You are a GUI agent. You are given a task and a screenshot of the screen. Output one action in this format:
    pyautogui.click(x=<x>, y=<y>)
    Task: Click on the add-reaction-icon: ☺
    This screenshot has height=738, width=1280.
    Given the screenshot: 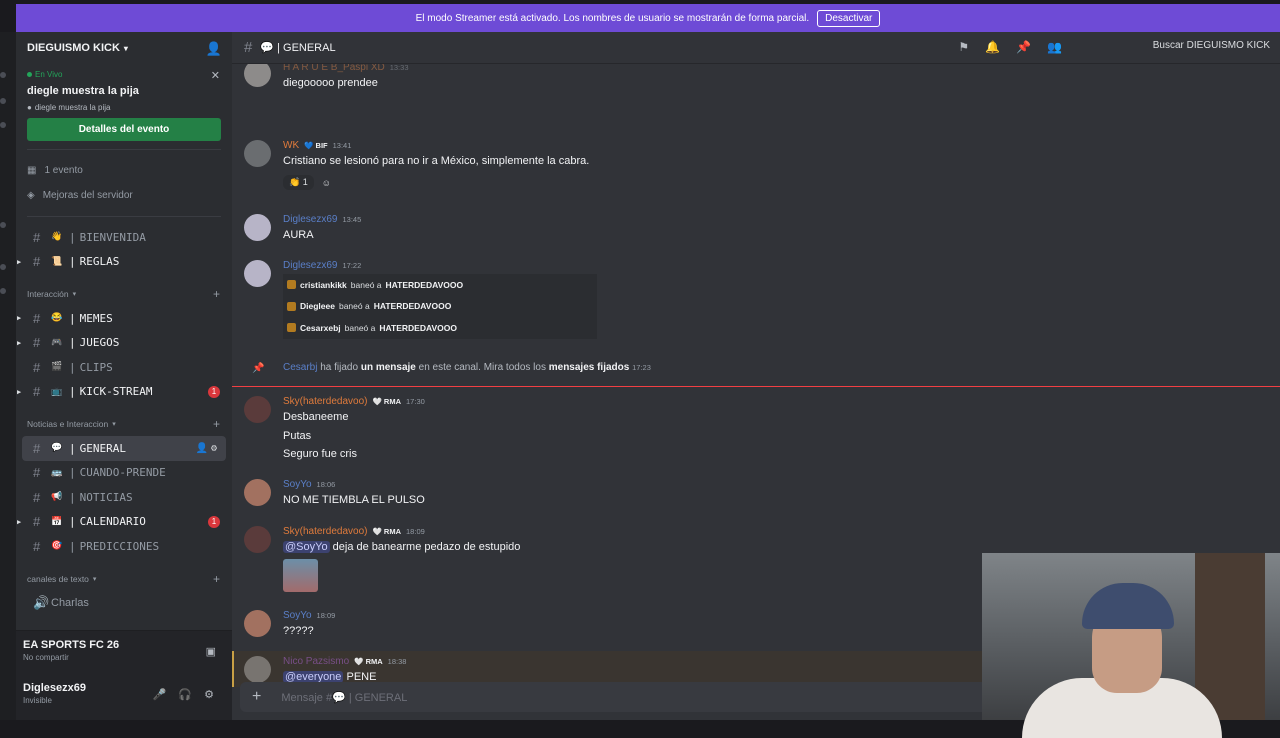 What is the action you would take?
    pyautogui.click(x=326, y=183)
    